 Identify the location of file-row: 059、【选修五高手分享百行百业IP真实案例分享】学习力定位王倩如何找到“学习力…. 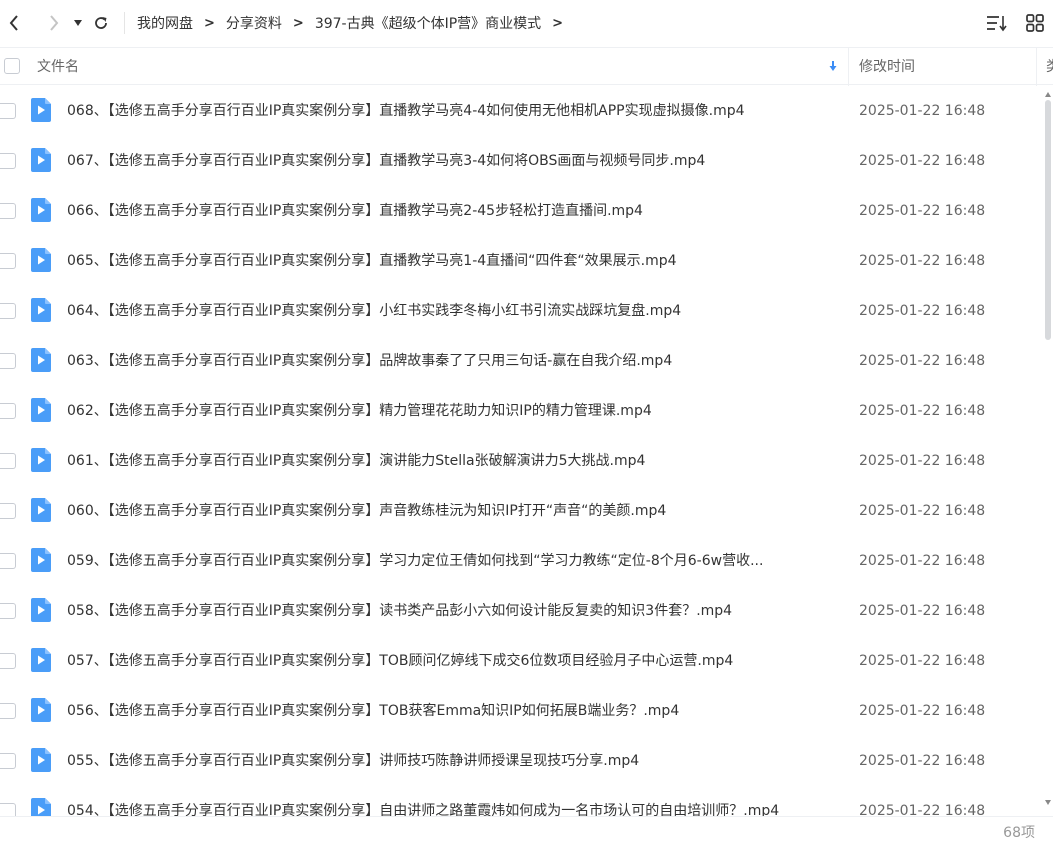
(521, 561).